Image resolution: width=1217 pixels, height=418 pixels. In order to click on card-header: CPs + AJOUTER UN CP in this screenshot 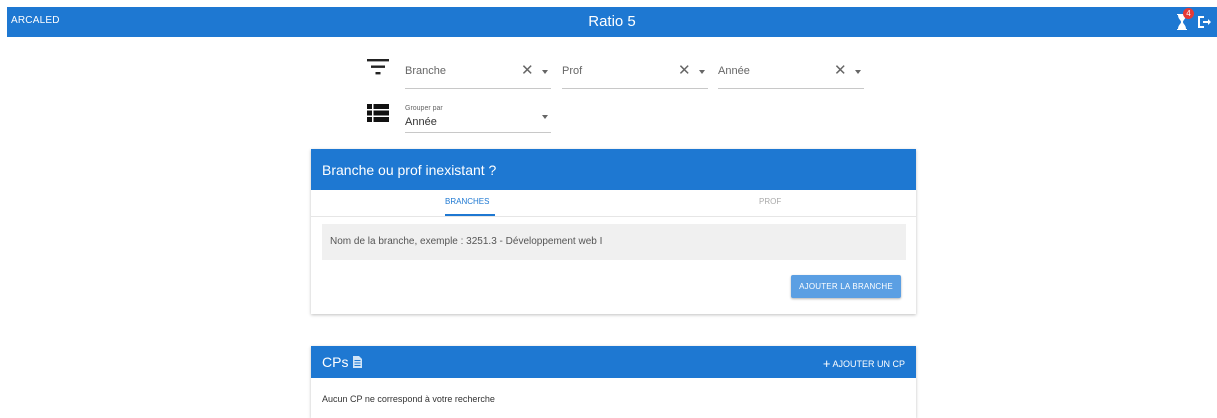, I will do `click(613, 362)`.